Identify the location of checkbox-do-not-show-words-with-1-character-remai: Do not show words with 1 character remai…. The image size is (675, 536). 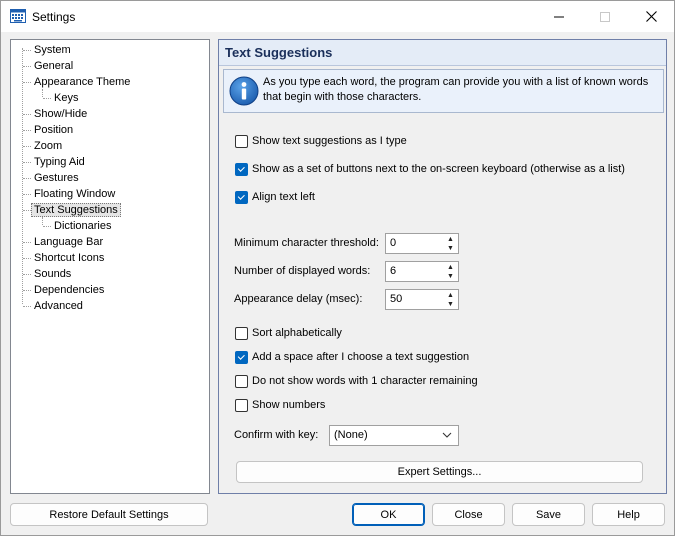
(356, 381).